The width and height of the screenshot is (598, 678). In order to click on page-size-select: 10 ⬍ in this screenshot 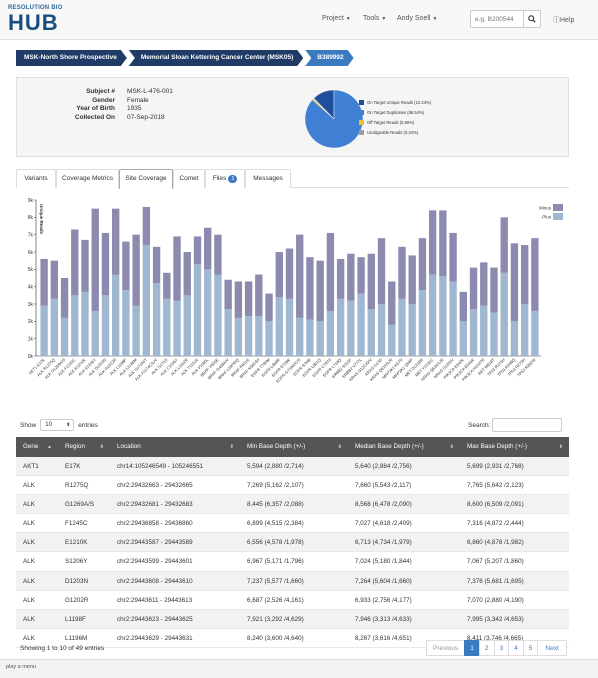, I will do `click(57, 425)`.